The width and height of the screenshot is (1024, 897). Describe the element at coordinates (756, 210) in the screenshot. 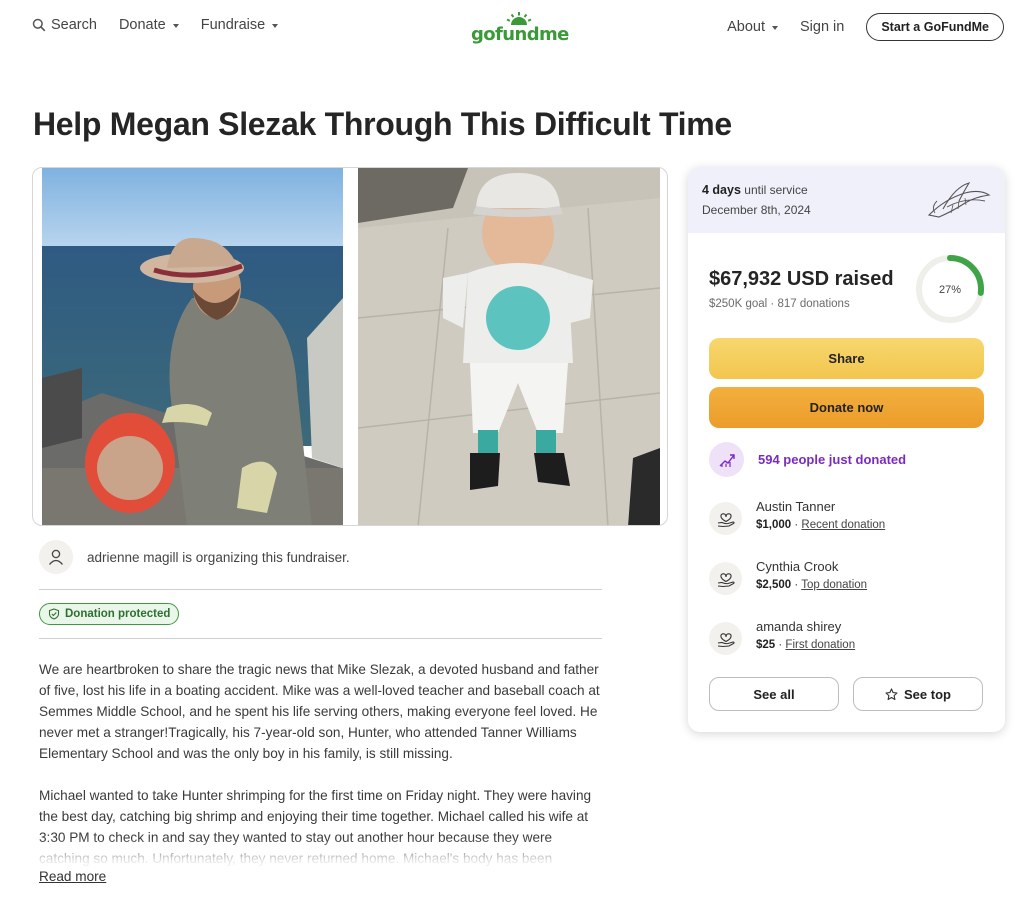

I see `service-date: December 8th, 2024` at that location.